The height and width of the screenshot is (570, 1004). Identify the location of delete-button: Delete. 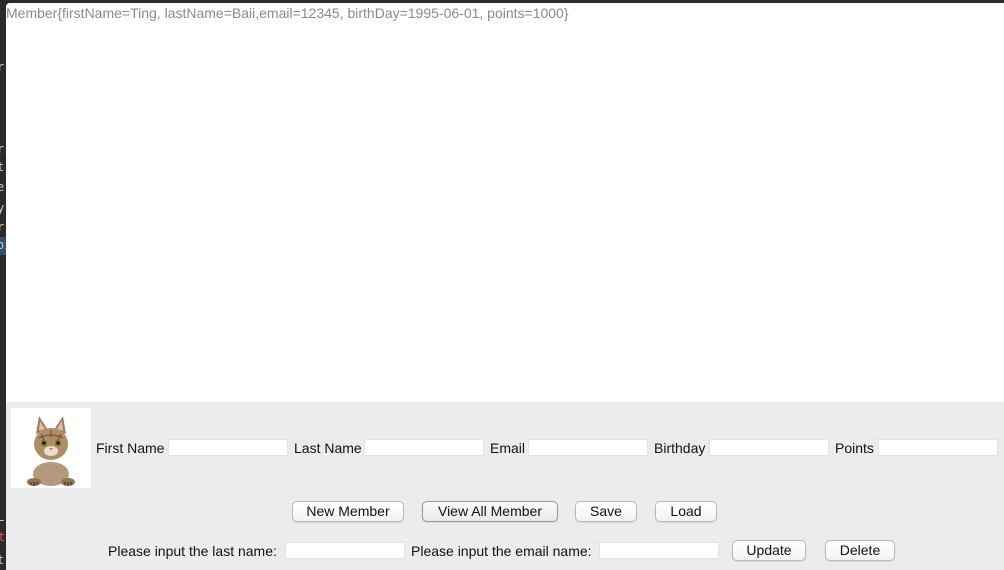
(860, 550).